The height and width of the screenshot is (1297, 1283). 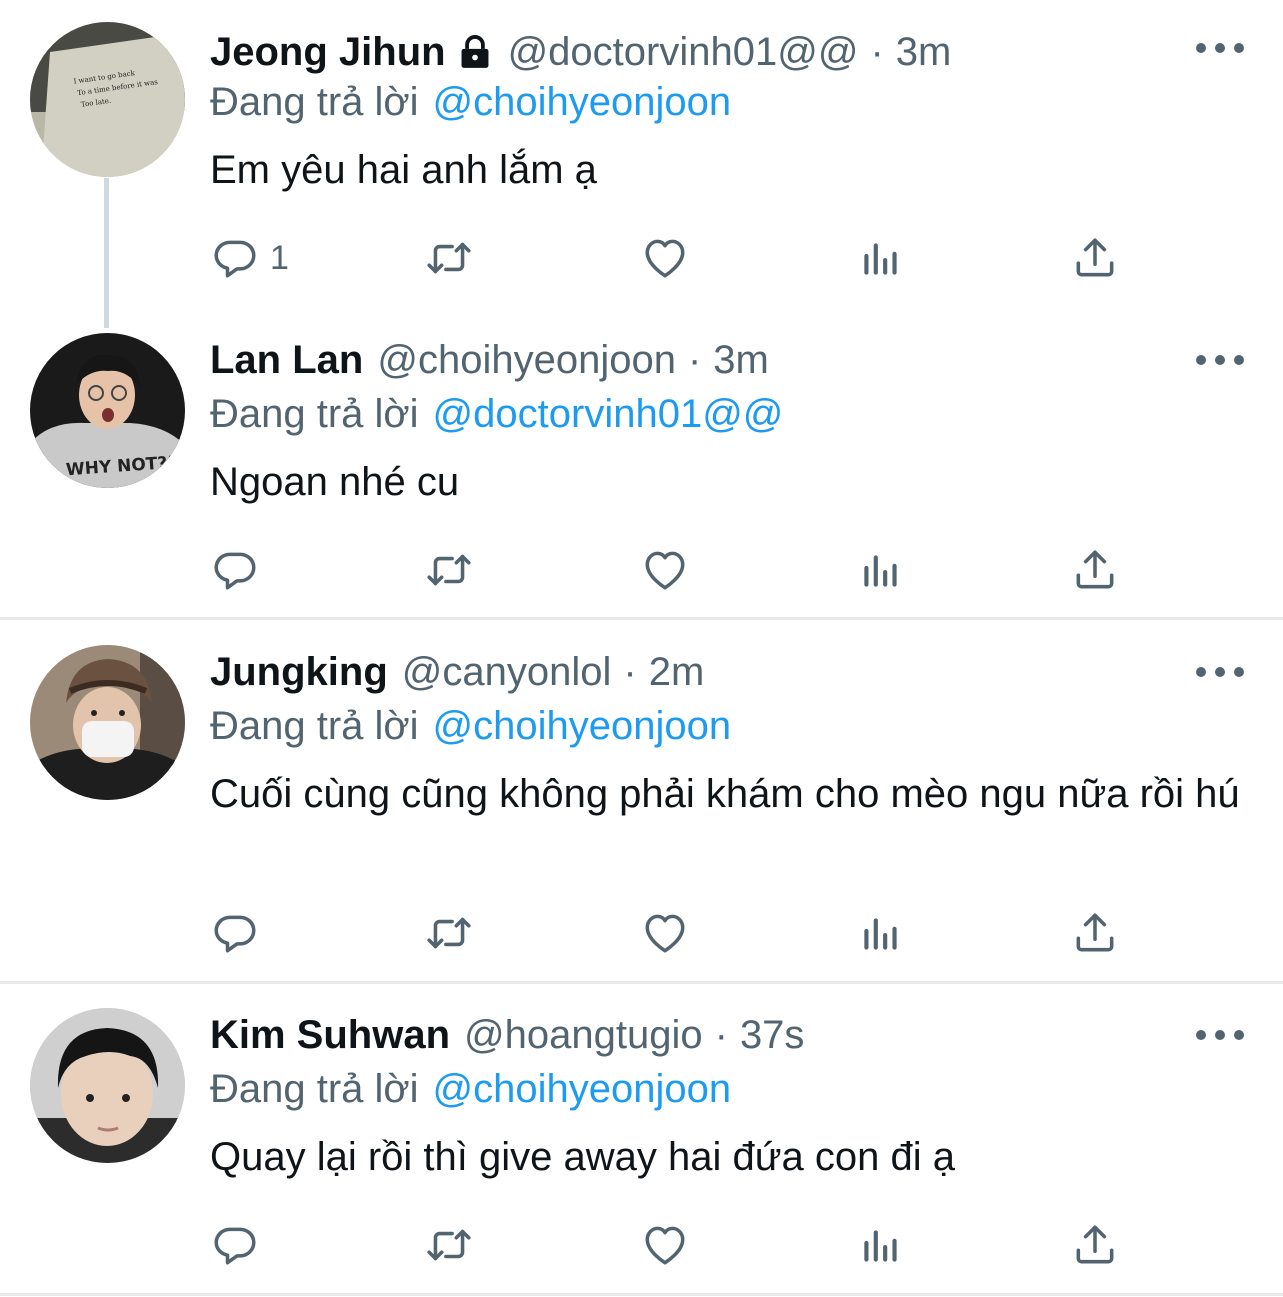 I want to click on user-handle: @choihyeonjoon, so click(x=526, y=360).